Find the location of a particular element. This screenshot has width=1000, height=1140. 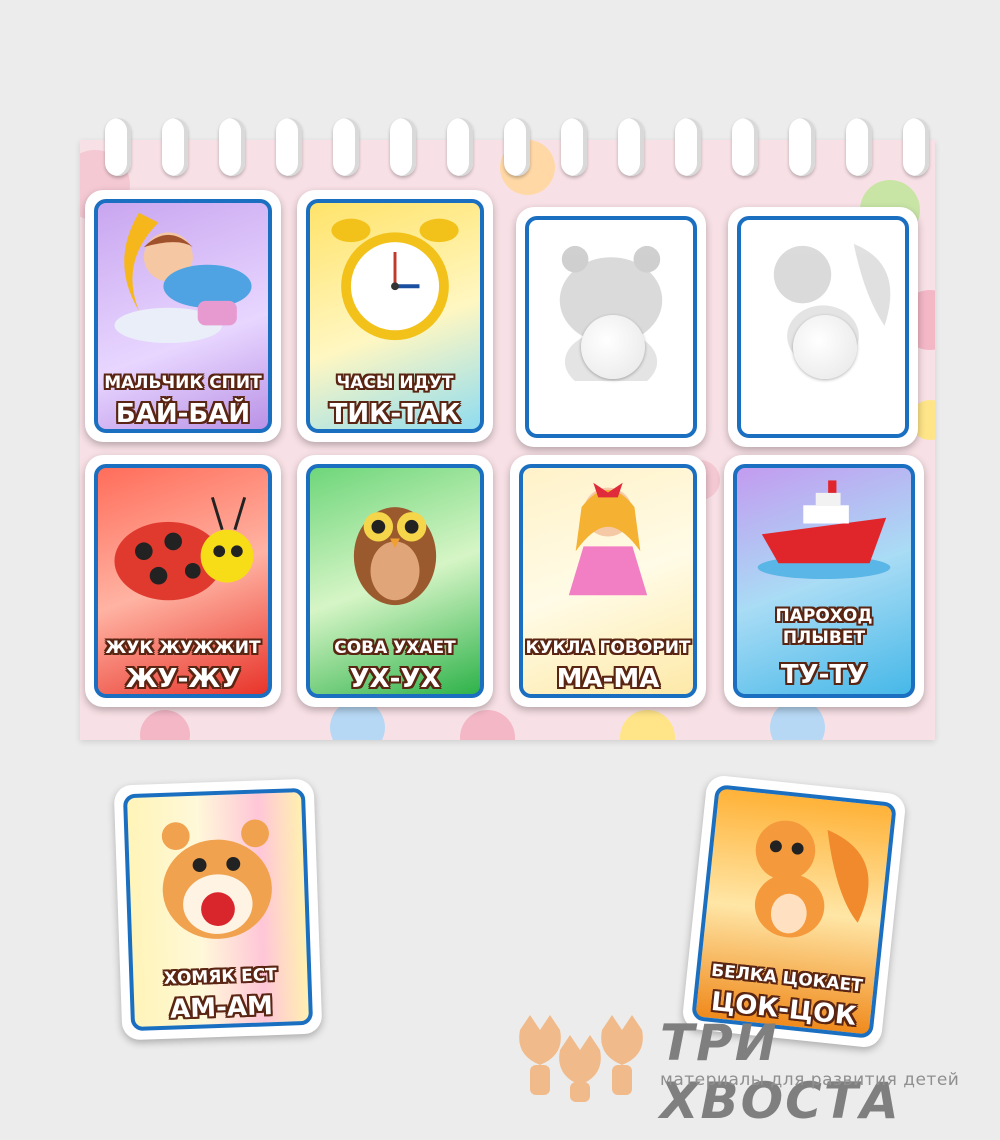

card-caption-line1: КУКЛА ГОВОРИТ is located at coordinates (608, 648).